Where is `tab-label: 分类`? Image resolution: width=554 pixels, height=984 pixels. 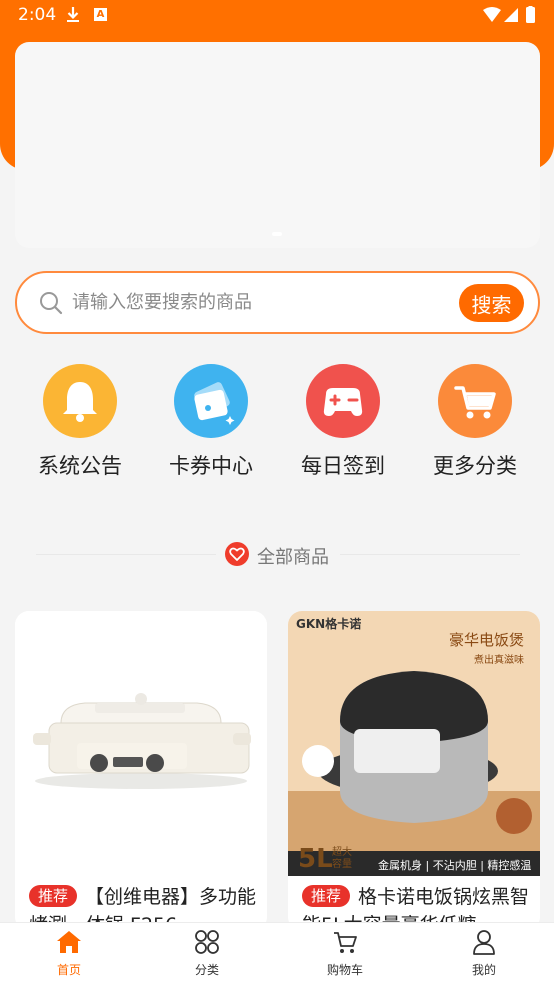 tab-label: 分类 is located at coordinates (206, 970).